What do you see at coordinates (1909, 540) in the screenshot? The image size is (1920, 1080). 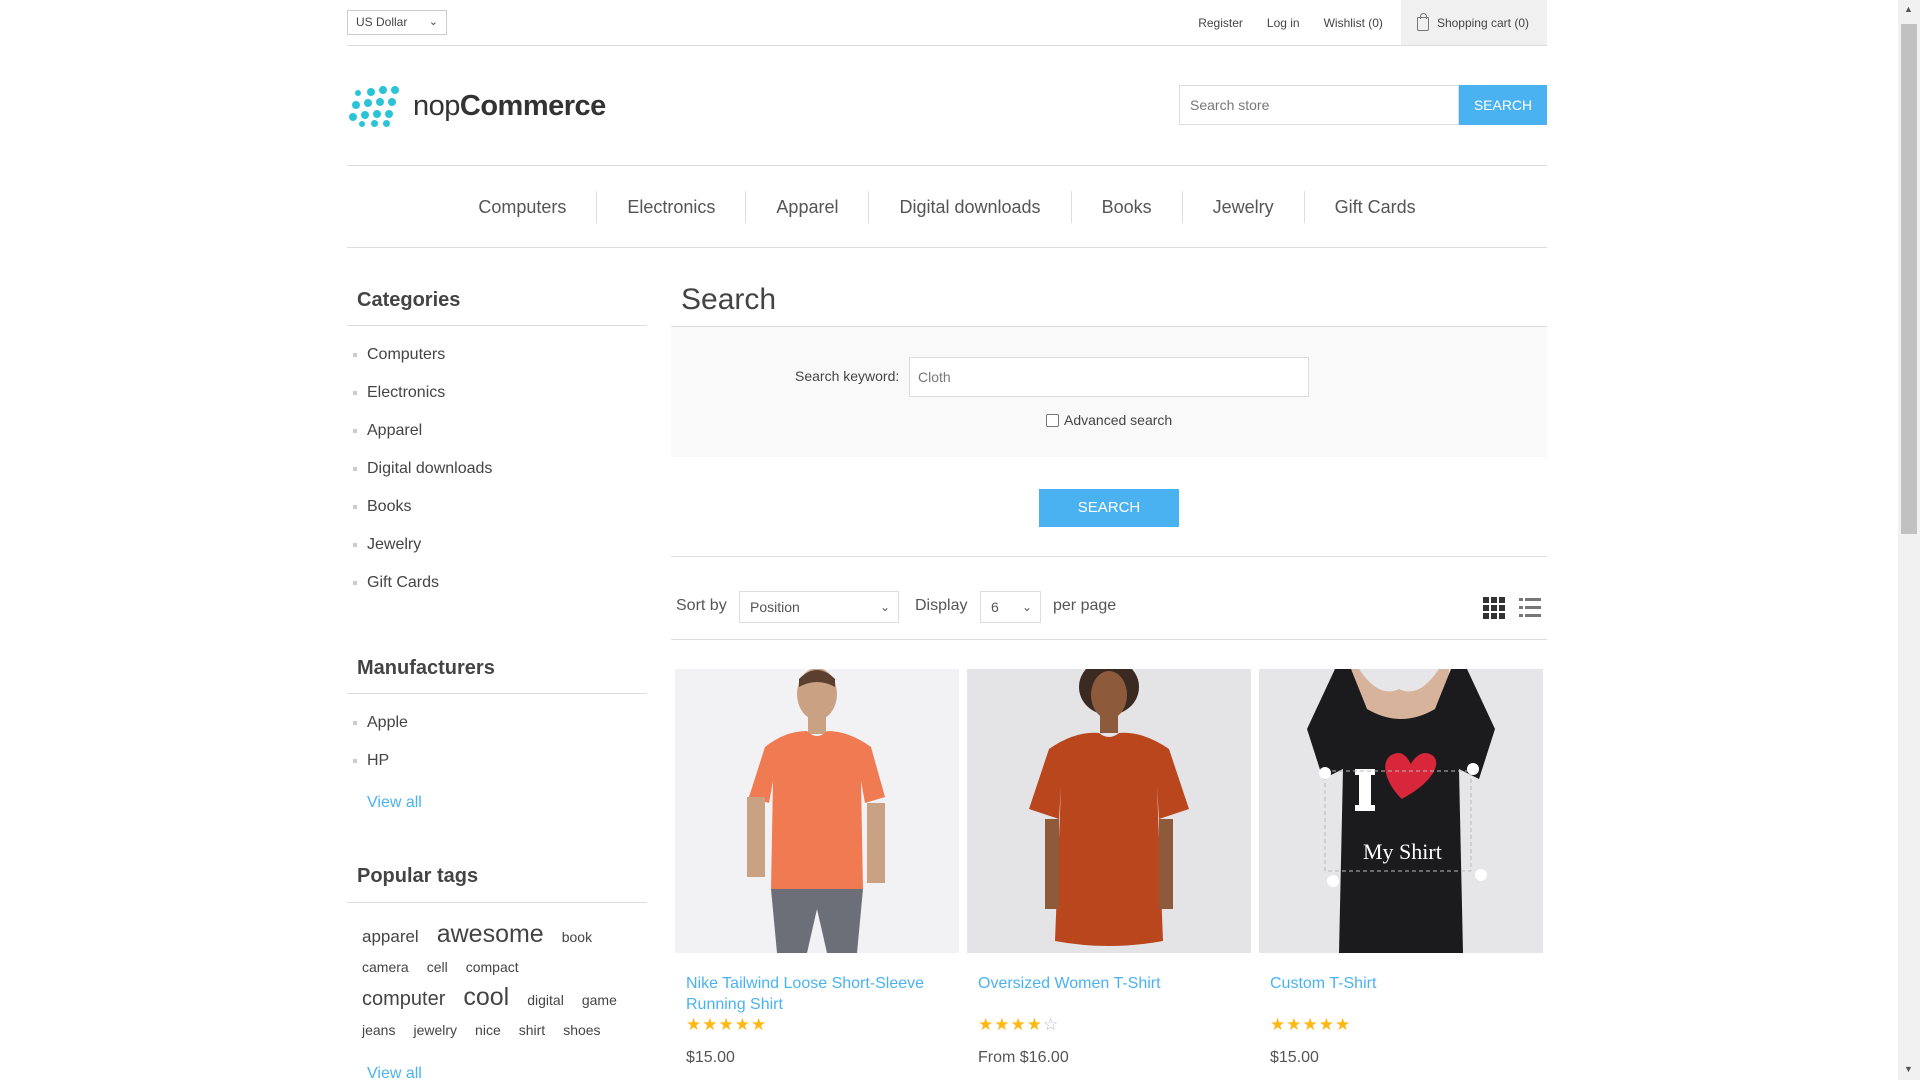 I see `page-scrollbar: ▲ ▼` at bounding box center [1909, 540].